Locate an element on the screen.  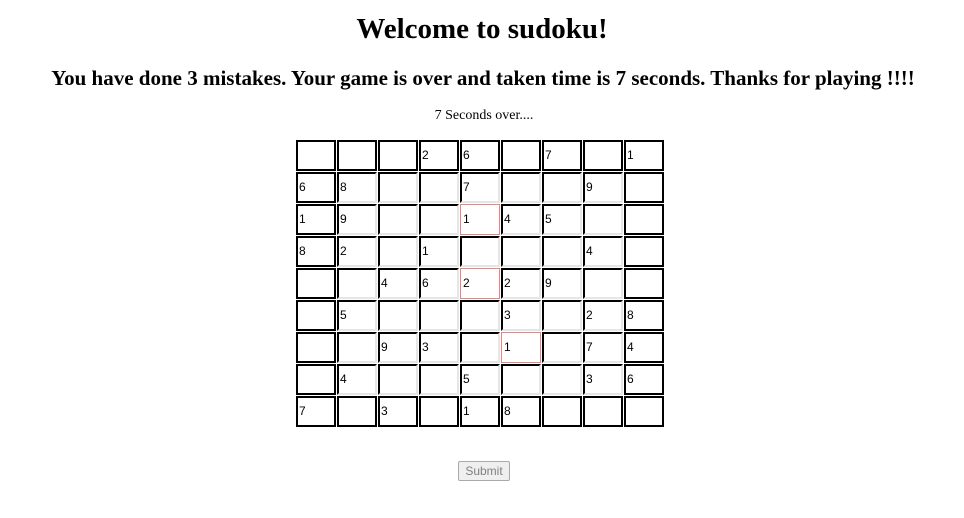
board-row: 68 7 9 is located at coordinates (480, 187).